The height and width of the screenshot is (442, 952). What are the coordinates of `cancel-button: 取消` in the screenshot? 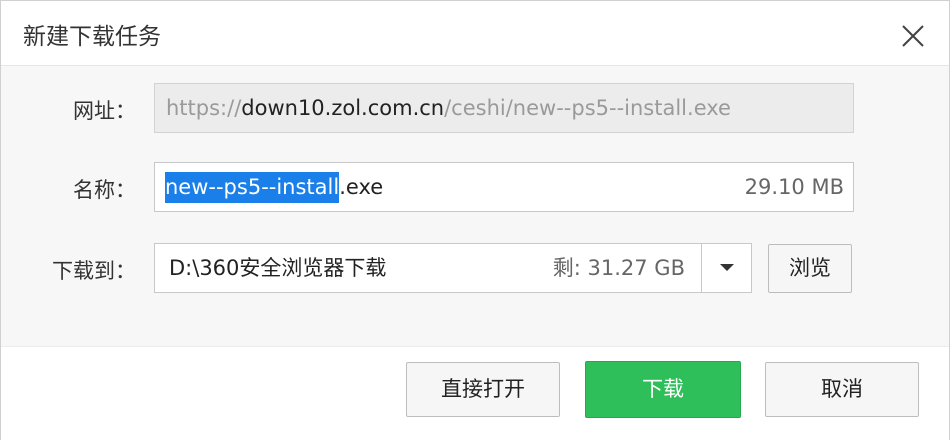 It's located at (842, 389).